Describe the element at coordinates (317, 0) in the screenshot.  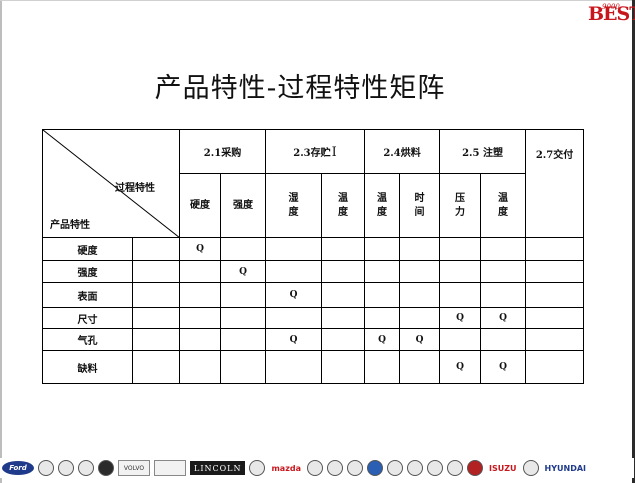
I see `window-top-border` at that location.